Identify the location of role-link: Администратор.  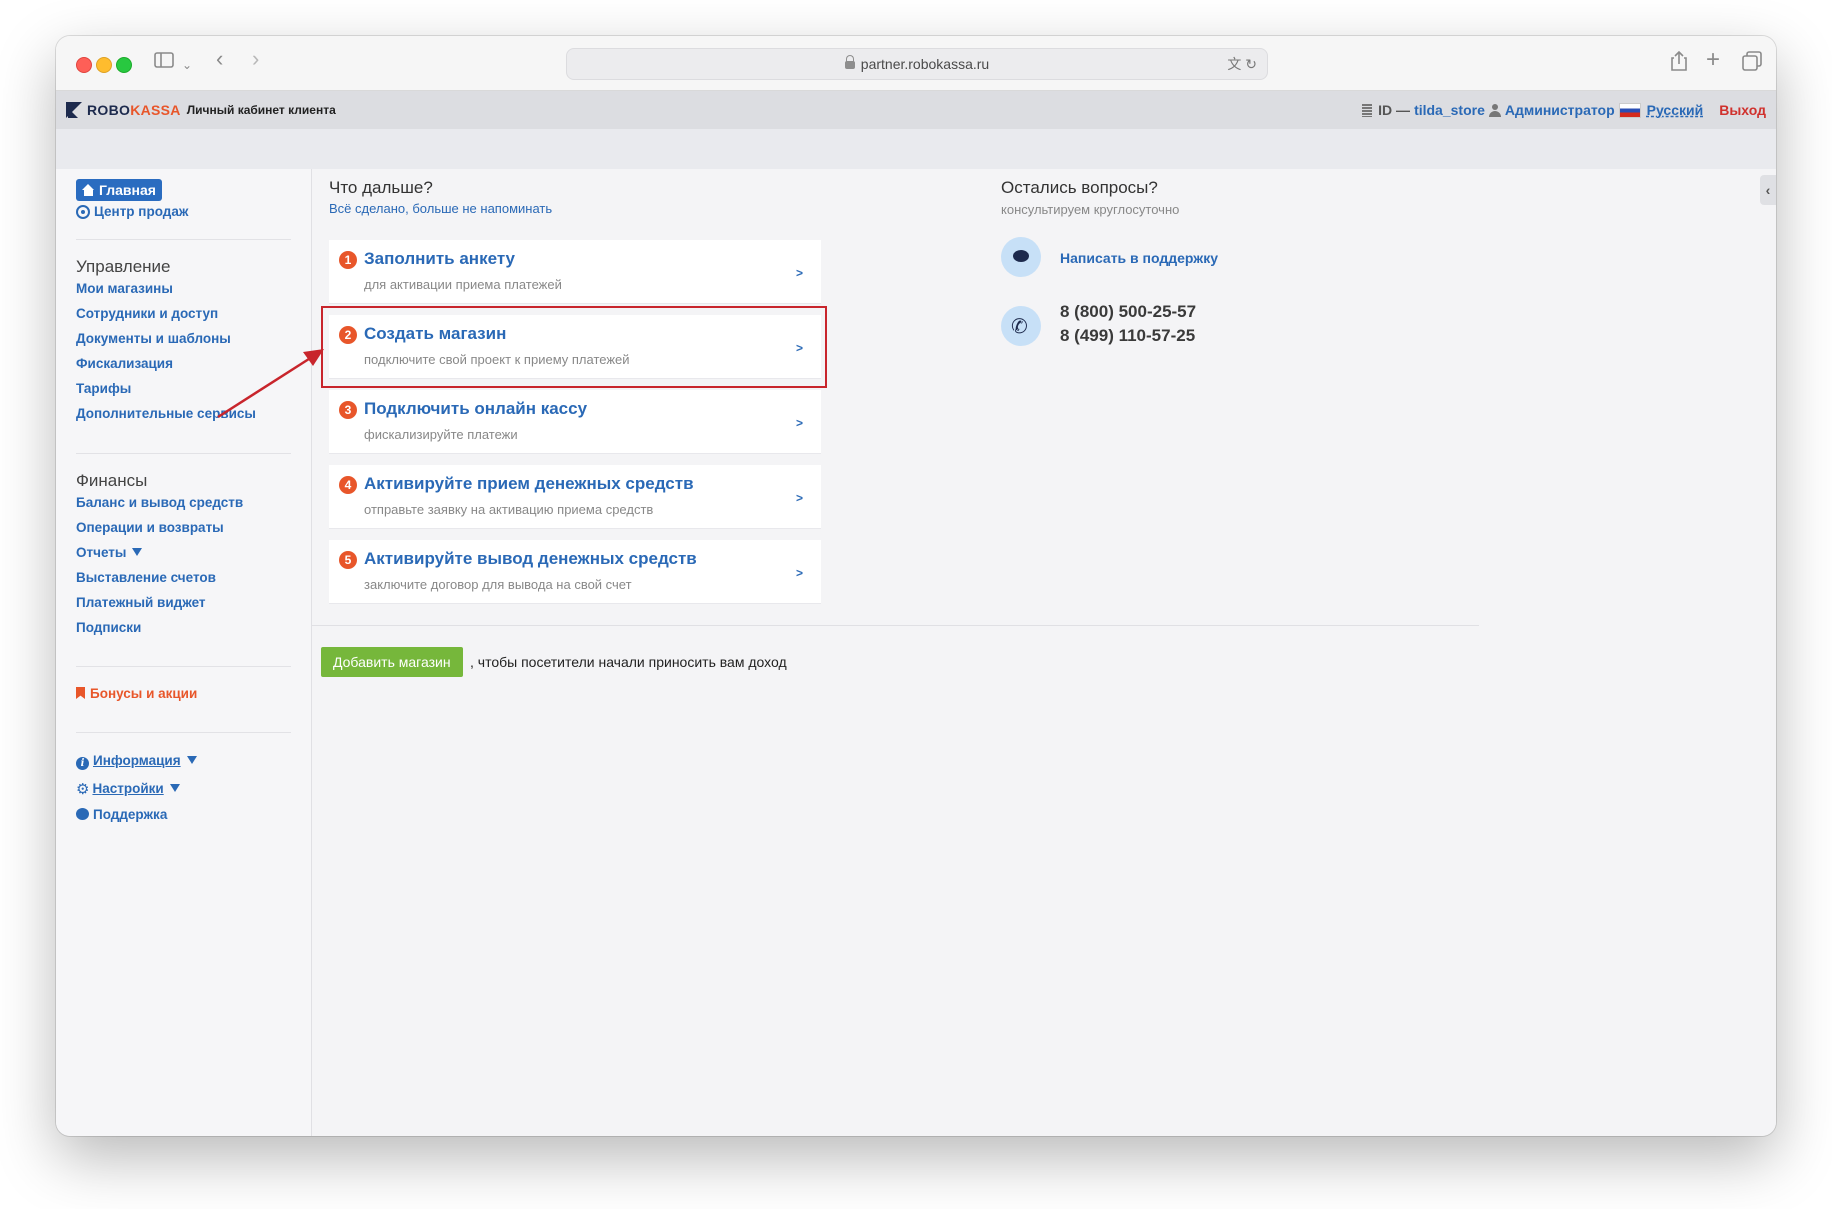
(1560, 110).